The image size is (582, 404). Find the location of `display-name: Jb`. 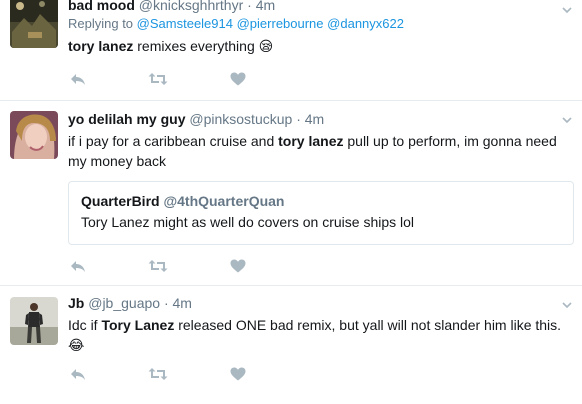

display-name: Jb is located at coordinates (76, 303).